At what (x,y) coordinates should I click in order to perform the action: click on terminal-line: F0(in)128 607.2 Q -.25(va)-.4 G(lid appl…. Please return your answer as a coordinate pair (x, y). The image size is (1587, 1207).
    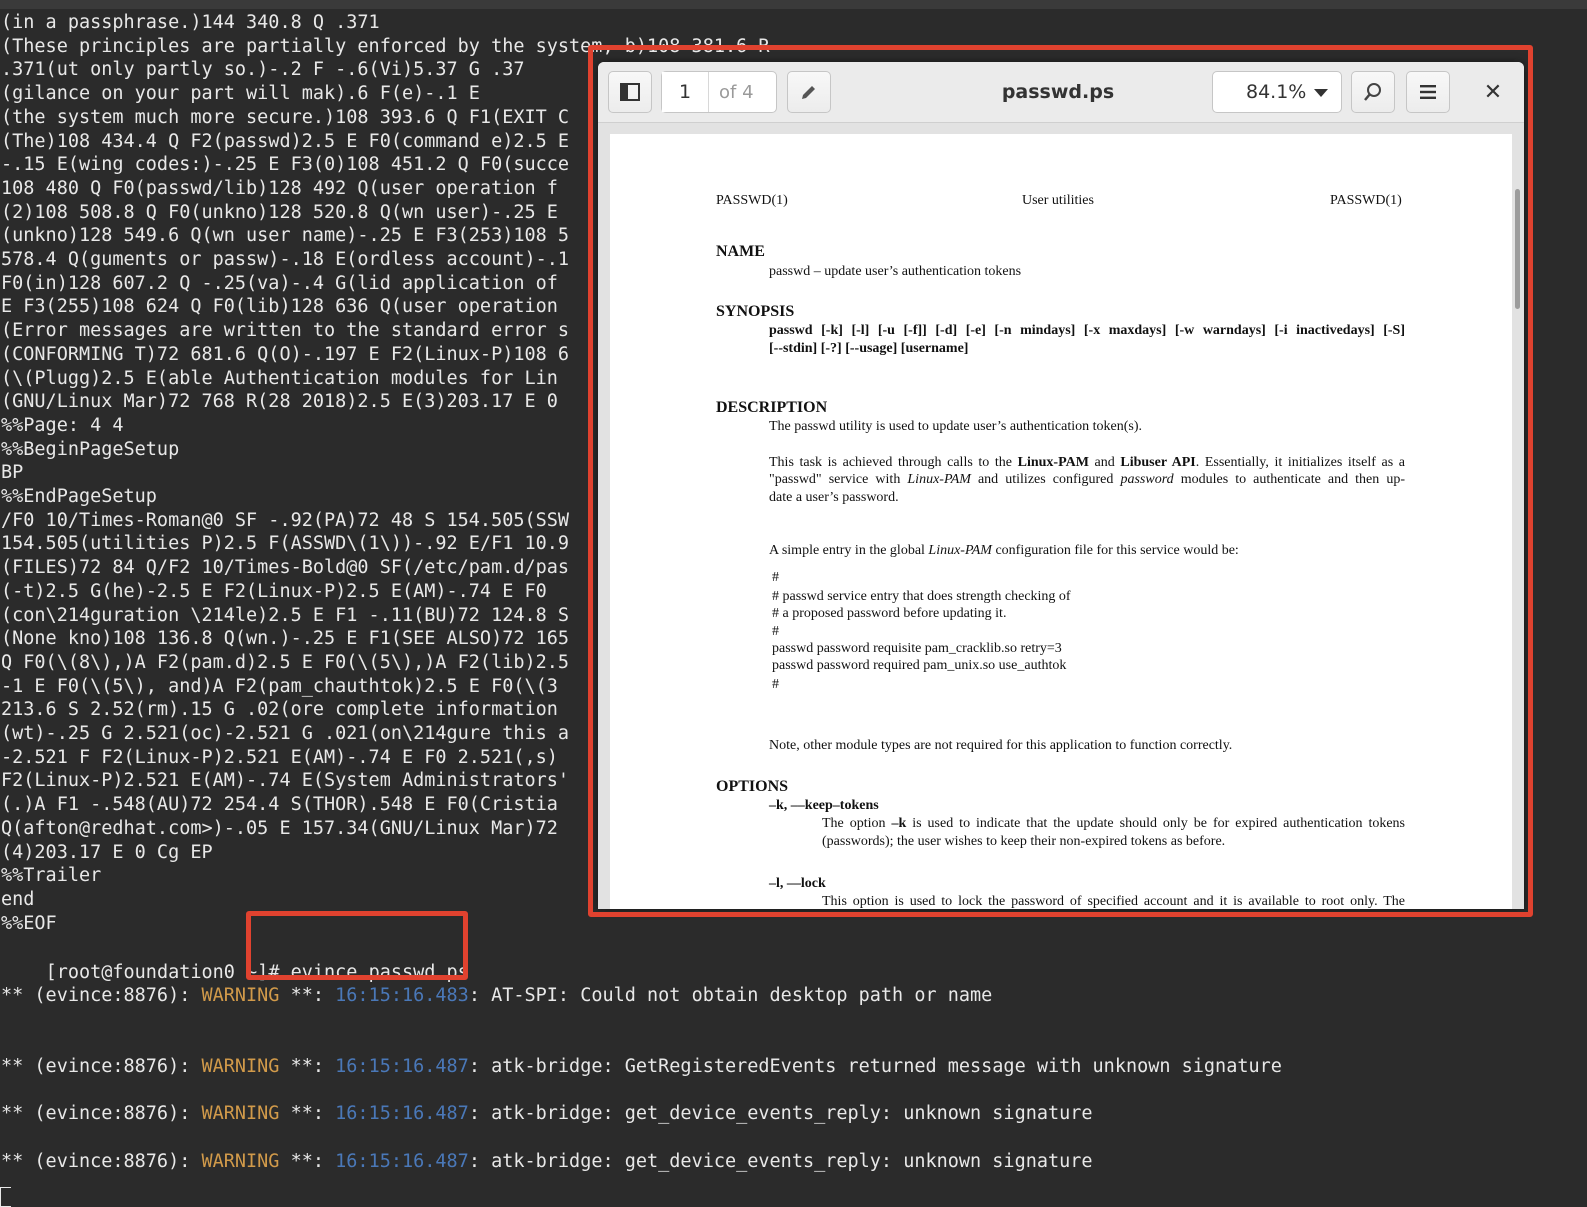
    Looking at the image, I should click on (279, 283).